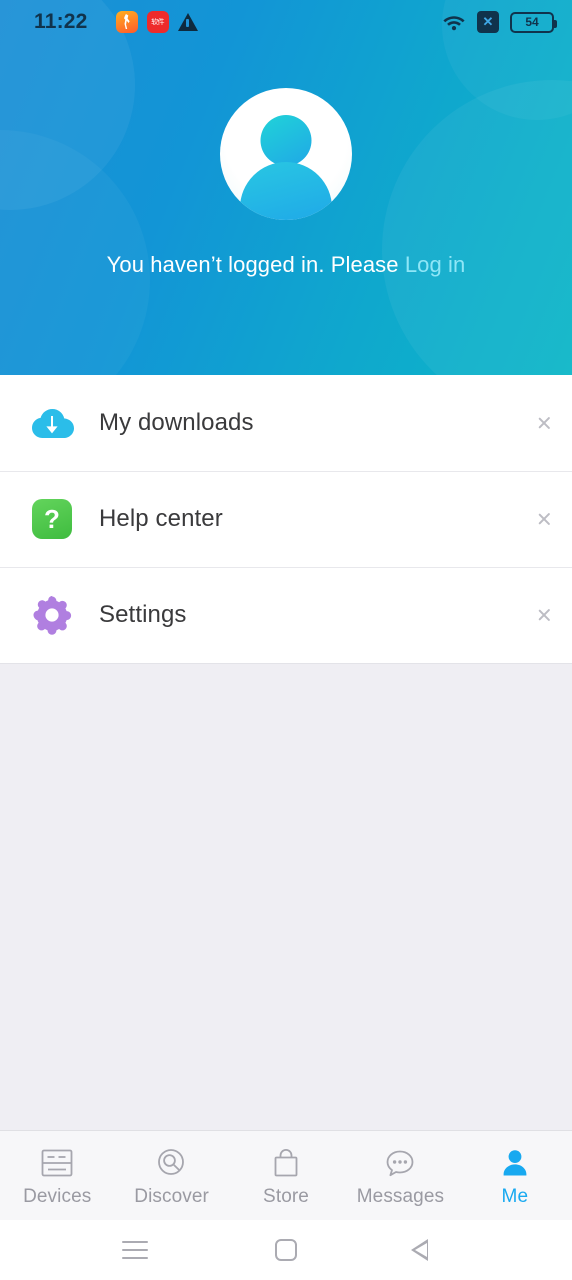 The height and width of the screenshot is (1280, 572). Describe the element at coordinates (52, 423) in the screenshot. I see `cloud-download-icon` at that location.